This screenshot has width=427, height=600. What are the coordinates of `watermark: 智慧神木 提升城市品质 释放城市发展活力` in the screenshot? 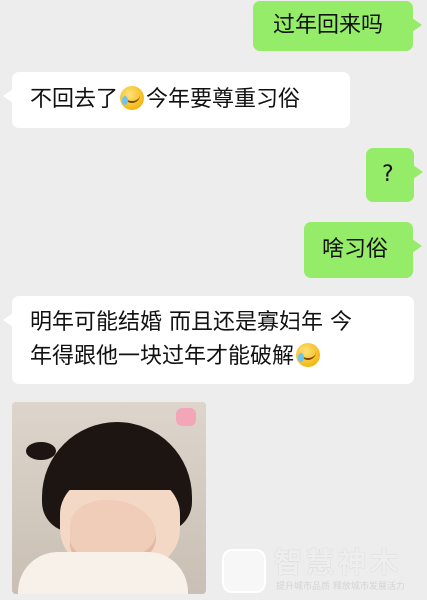 It's located at (322, 571).